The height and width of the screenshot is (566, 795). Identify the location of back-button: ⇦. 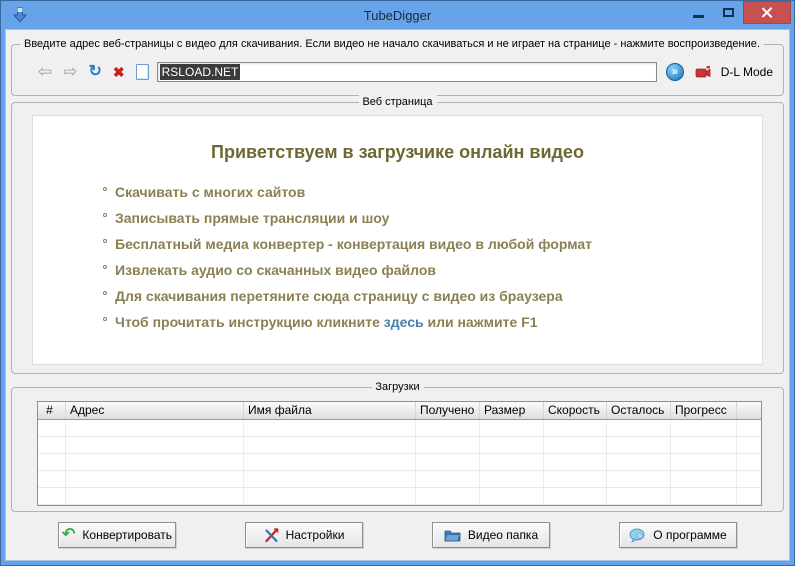
(45, 72).